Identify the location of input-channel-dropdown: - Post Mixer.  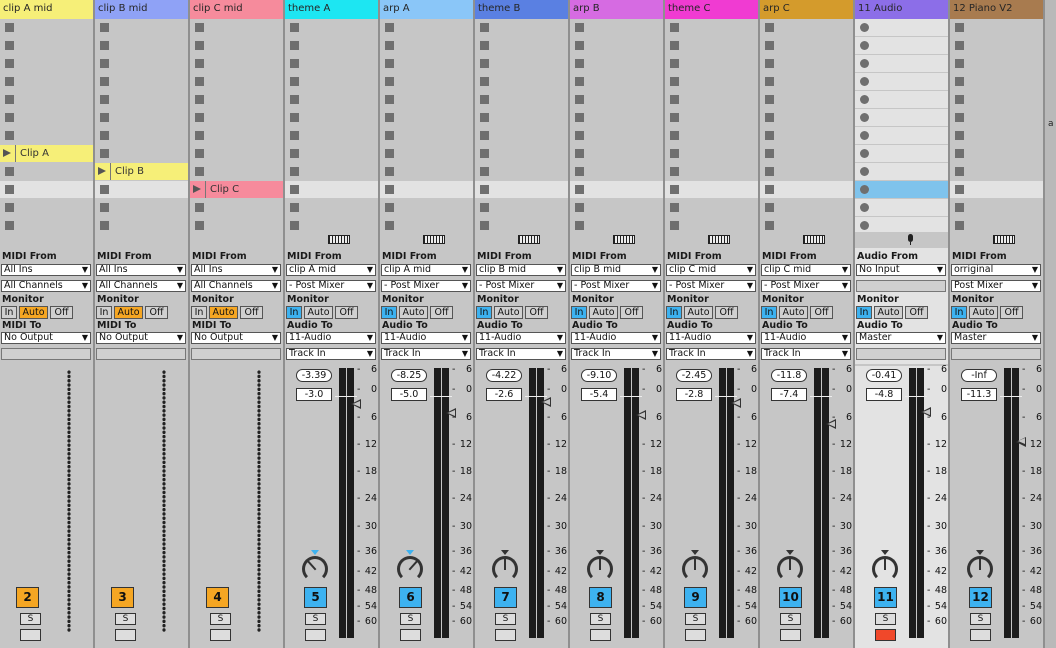
(331, 286).